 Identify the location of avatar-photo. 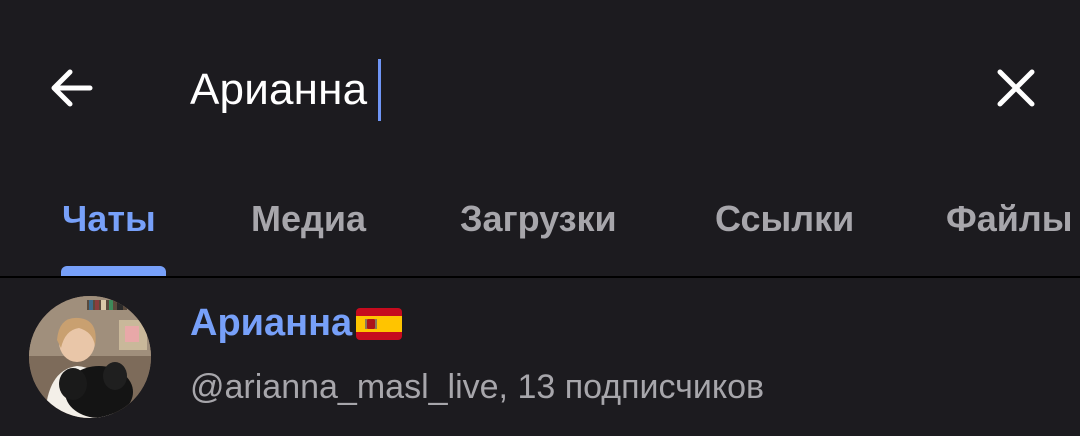
(90, 357).